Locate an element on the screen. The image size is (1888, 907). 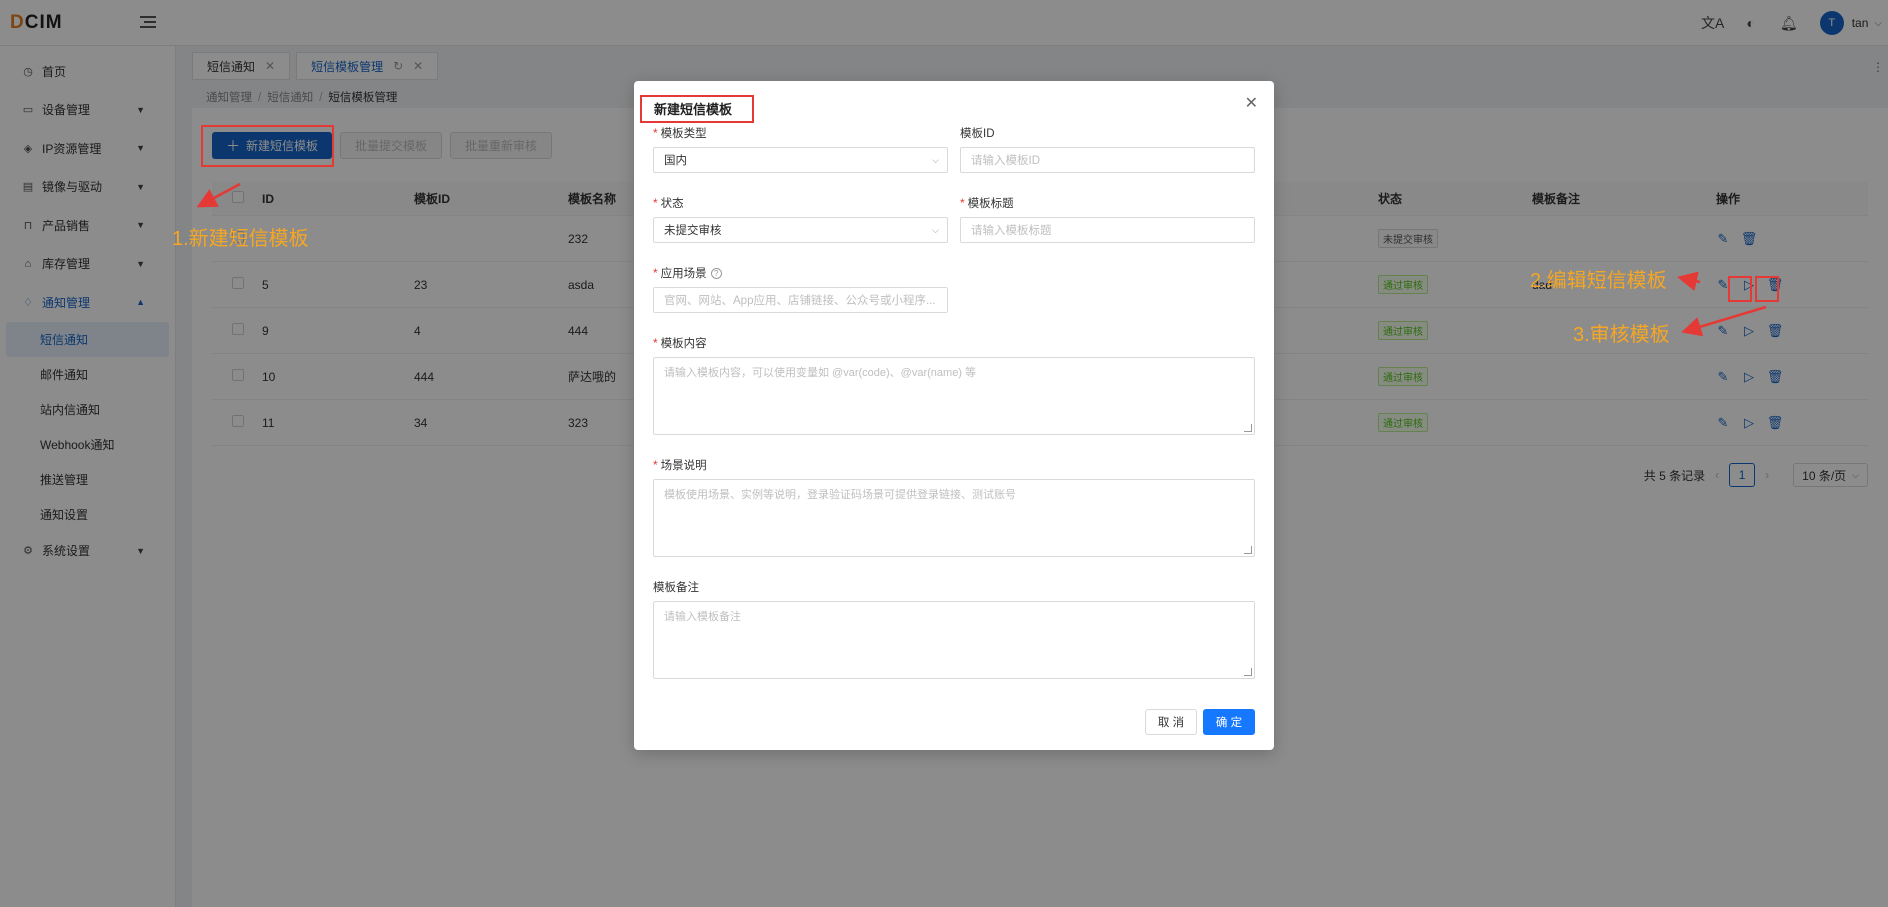
status-field: * 状态 未提交审核 ⌵ is located at coordinates (800, 219).